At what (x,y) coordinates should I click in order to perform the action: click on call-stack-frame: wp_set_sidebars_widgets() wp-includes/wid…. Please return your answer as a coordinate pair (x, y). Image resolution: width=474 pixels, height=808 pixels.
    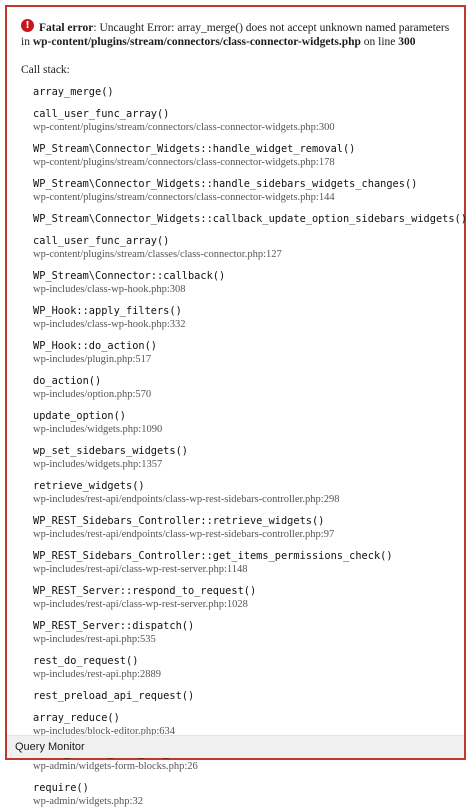
    Looking at the image, I should click on (241, 458).